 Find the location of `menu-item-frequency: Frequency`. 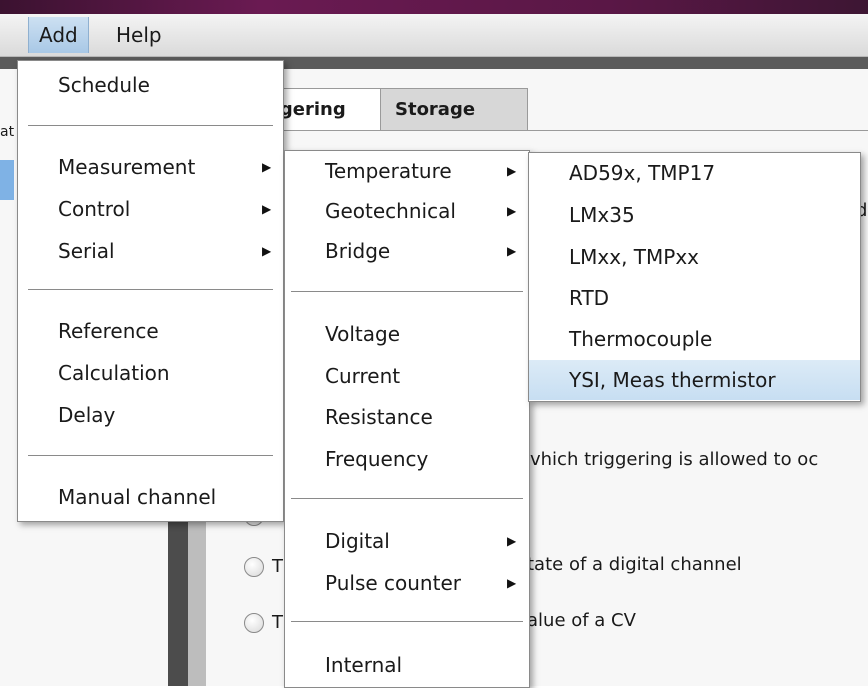

menu-item-frequency: Frequency is located at coordinates (407, 459).